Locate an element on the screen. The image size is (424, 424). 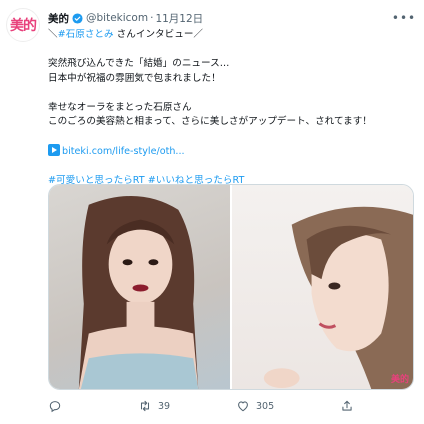
link-arrow-icon is located at coordinates (54, 150).